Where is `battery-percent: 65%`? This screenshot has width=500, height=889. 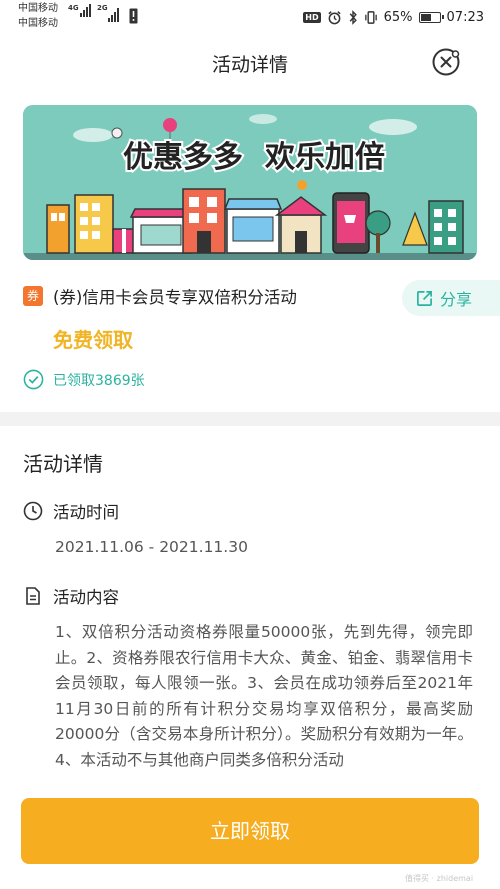 battery-percent: 65% is located at coordinates (398, 17).